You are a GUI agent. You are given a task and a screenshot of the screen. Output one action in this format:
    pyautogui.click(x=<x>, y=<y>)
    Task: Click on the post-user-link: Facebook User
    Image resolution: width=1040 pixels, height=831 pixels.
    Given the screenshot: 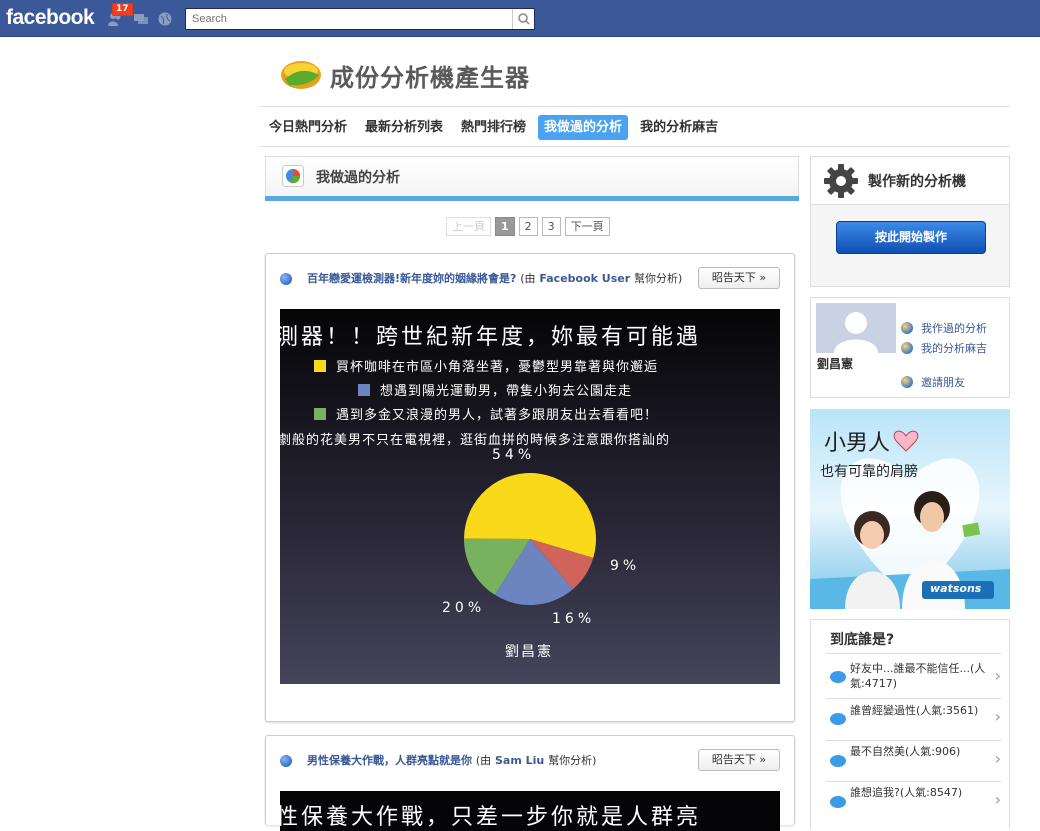 What is the action you would take?
    pyautogui.click(x=584, y=278)
    